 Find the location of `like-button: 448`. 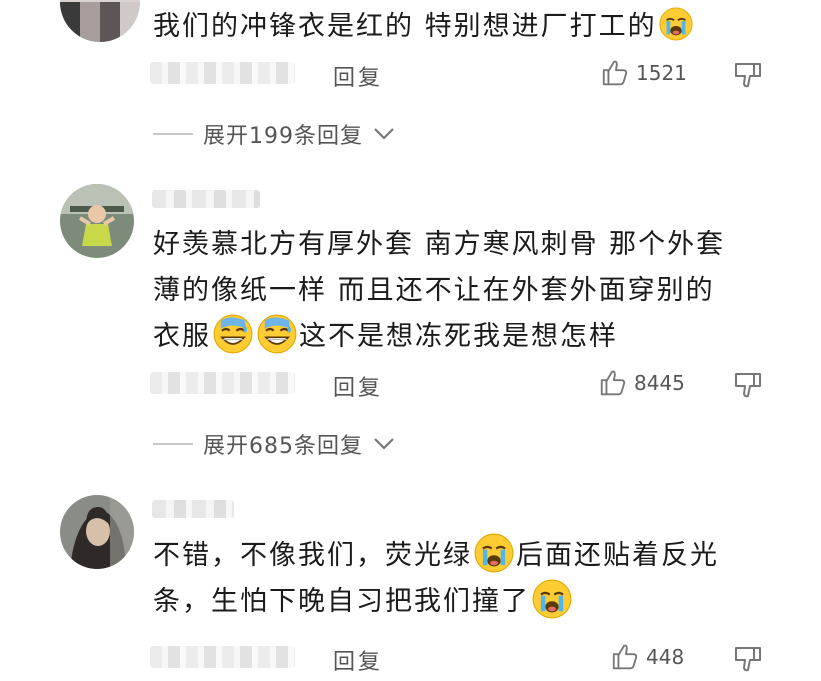

like-button: 448 is located at coordinates (647, 657).